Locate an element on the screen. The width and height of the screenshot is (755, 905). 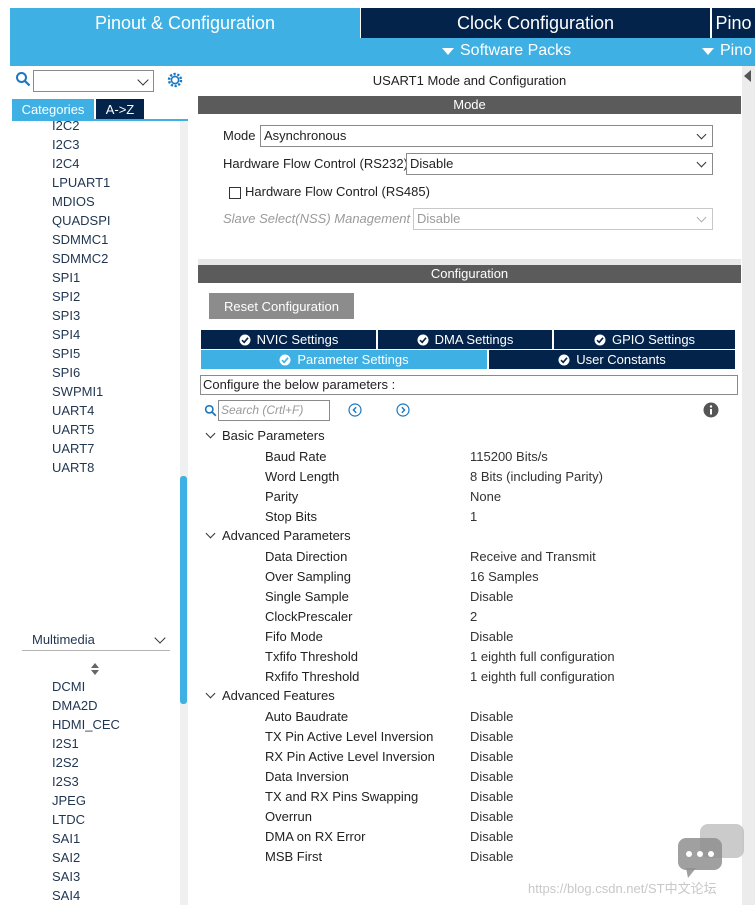
tab-gpio-settings: GPIO Settings is located at coordinates (644, 339).